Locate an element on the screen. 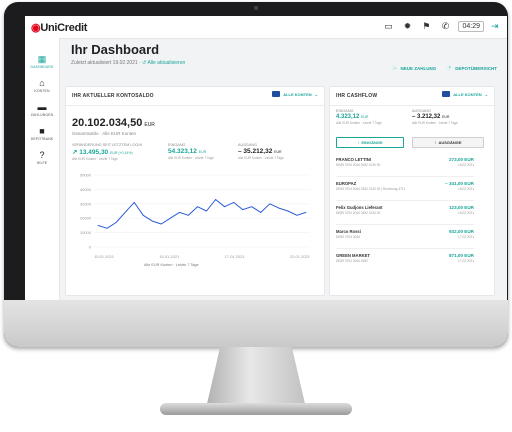  gear-icon: ✹ is located at coordinates (407, 26).